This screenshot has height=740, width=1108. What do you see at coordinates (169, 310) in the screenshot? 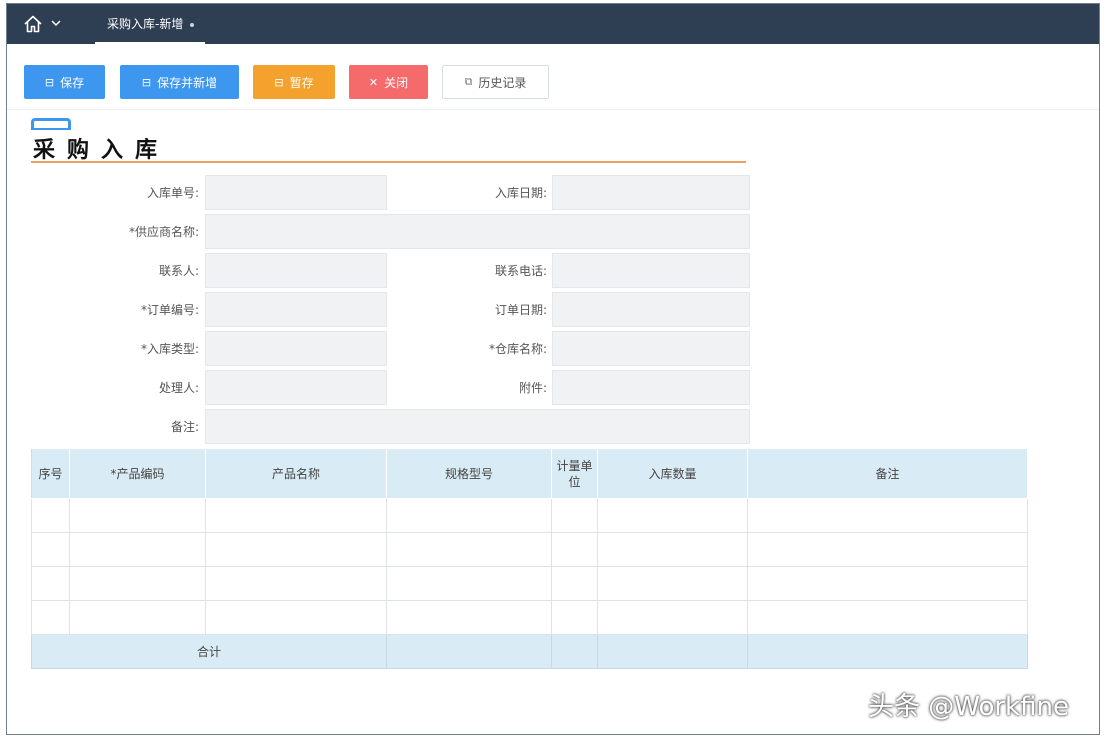
I see `order-no-label: *订单编号:` at bounding box center [169, 310].